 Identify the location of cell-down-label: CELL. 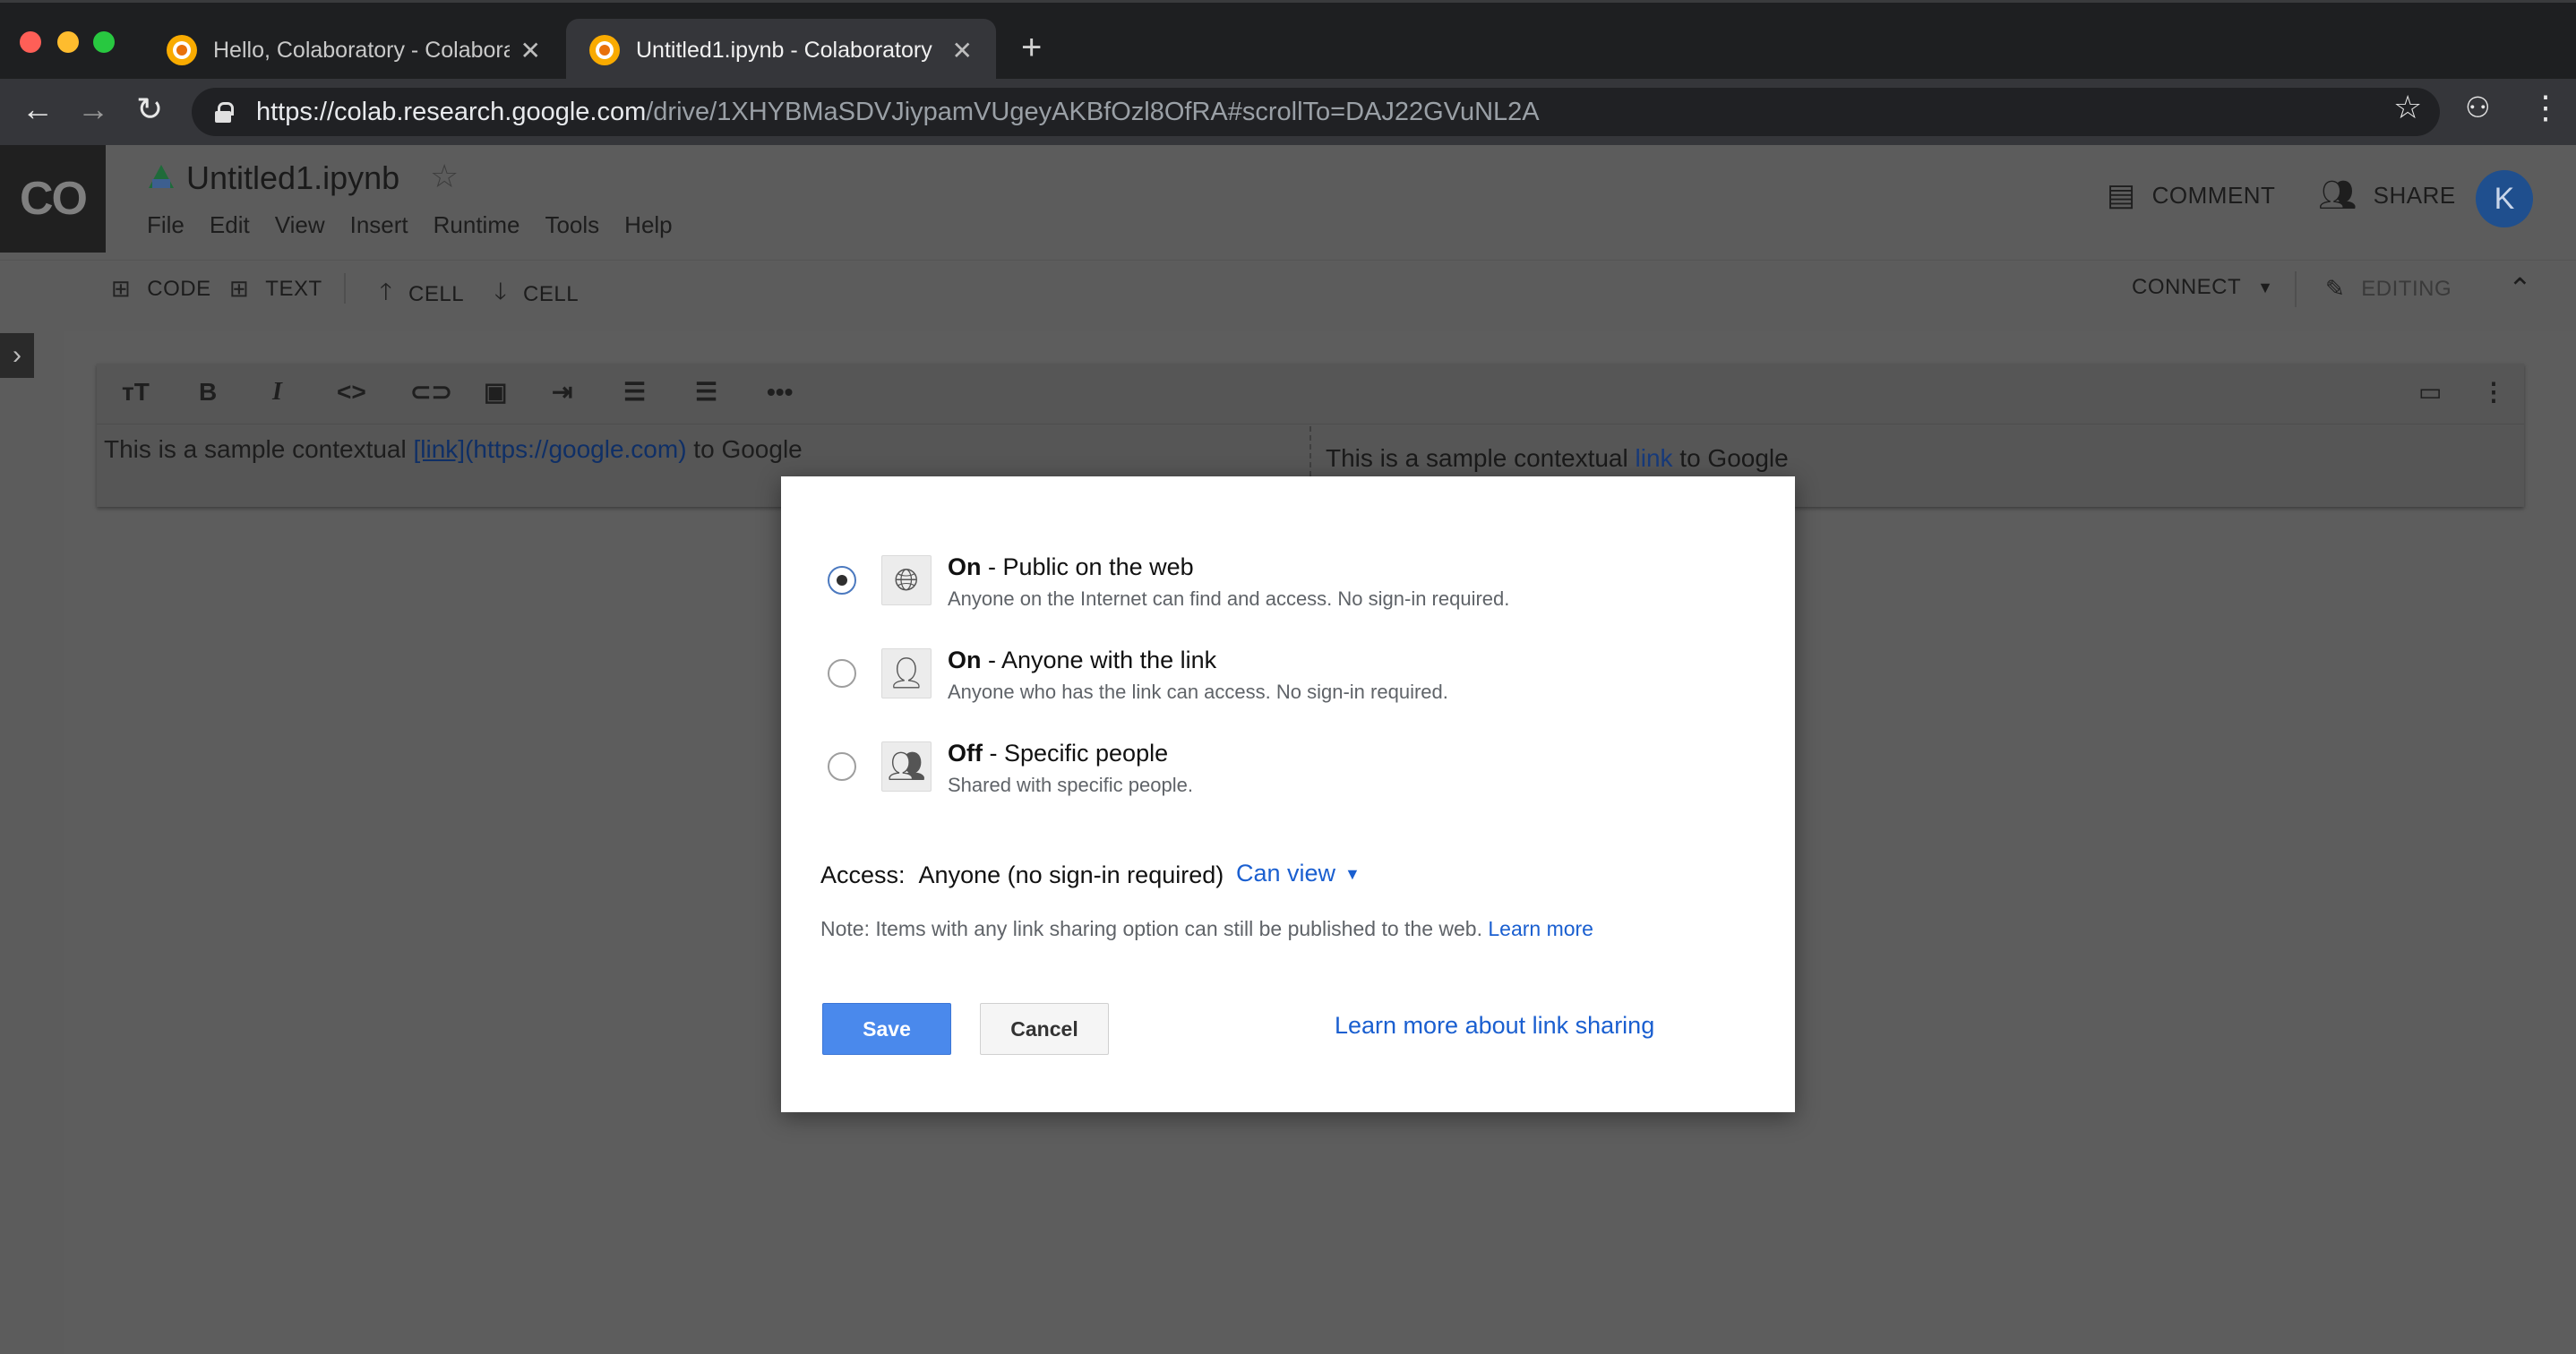
(551, 294).